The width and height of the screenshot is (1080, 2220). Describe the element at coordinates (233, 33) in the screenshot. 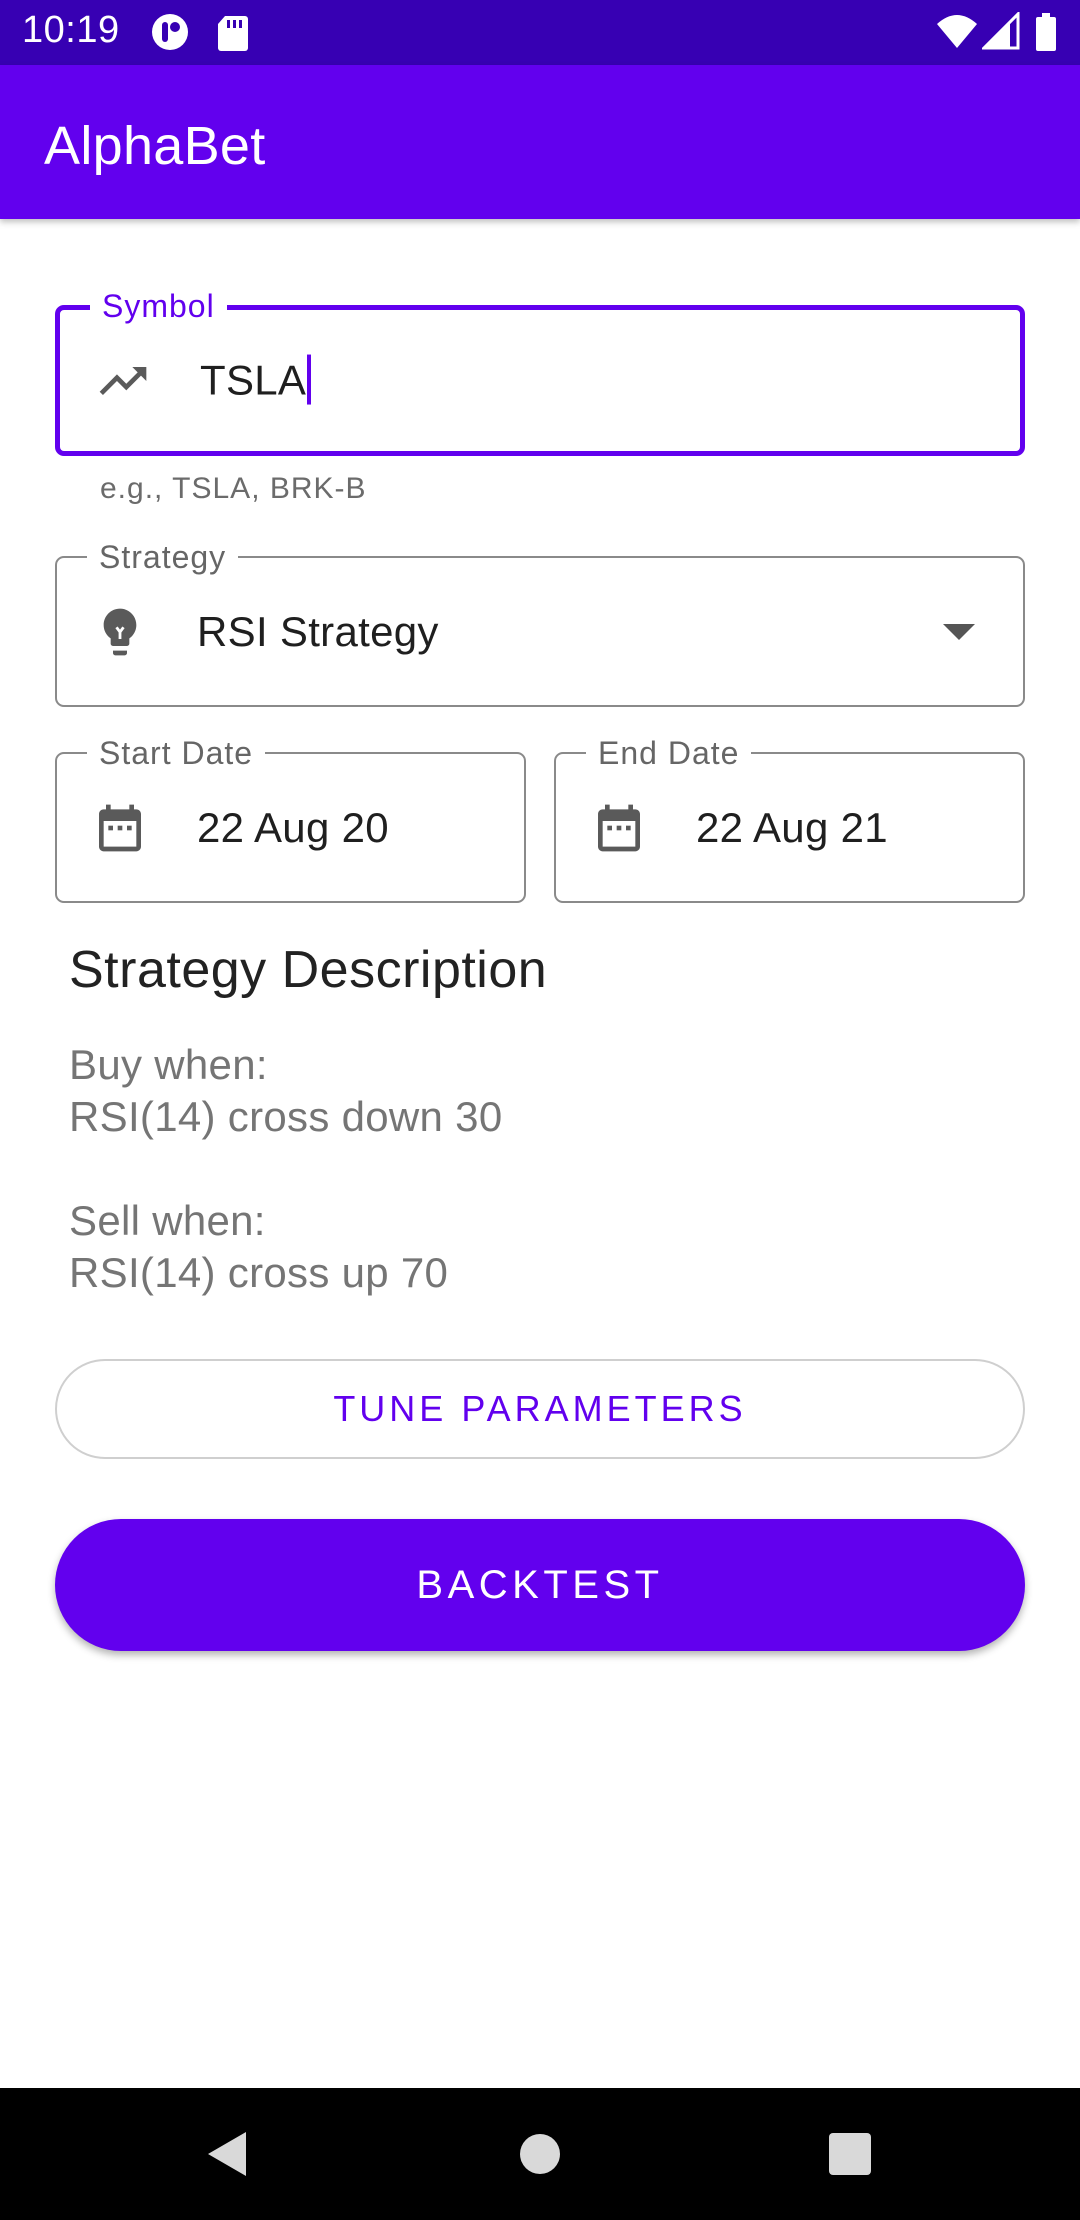

I see `sd-card-icon` at that location.